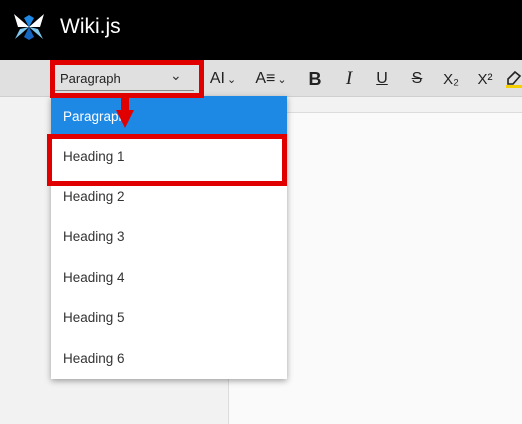 This screenshot has width=522, height=424. Describe the element at coordinates (261, 30) in the screenshot. I see `app-header: Wiki.js` at that location.